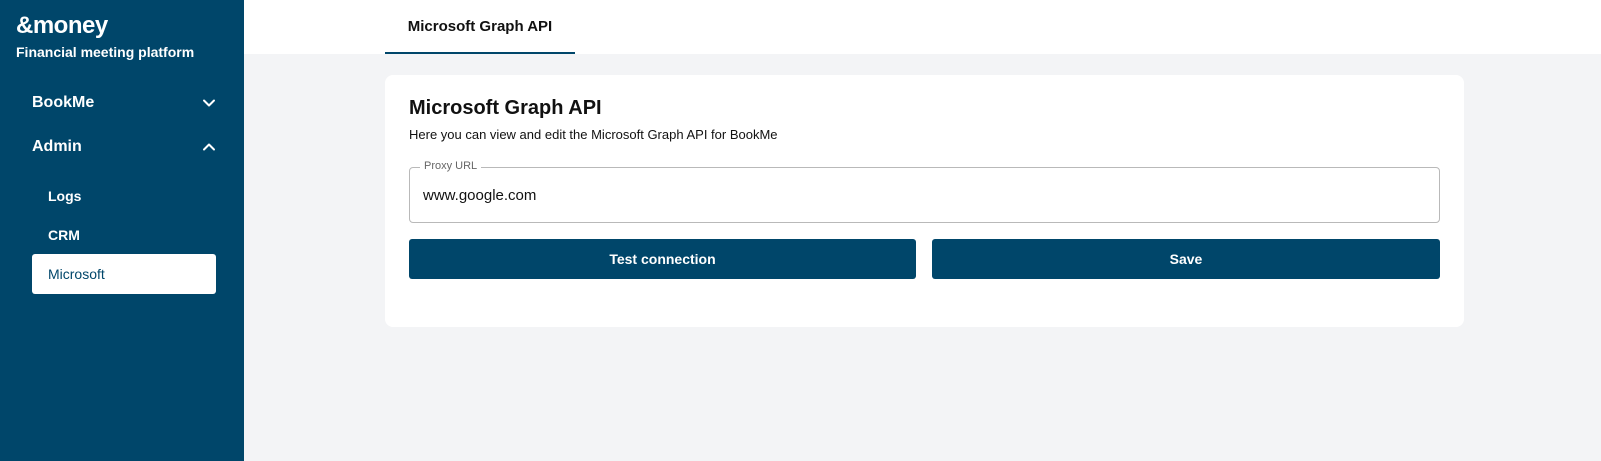 The height and width of the screenshot is (461, 1601). Describe the element at coordinates (62, 25) in the screenshot. I see `brand-logo: &money` at that location.